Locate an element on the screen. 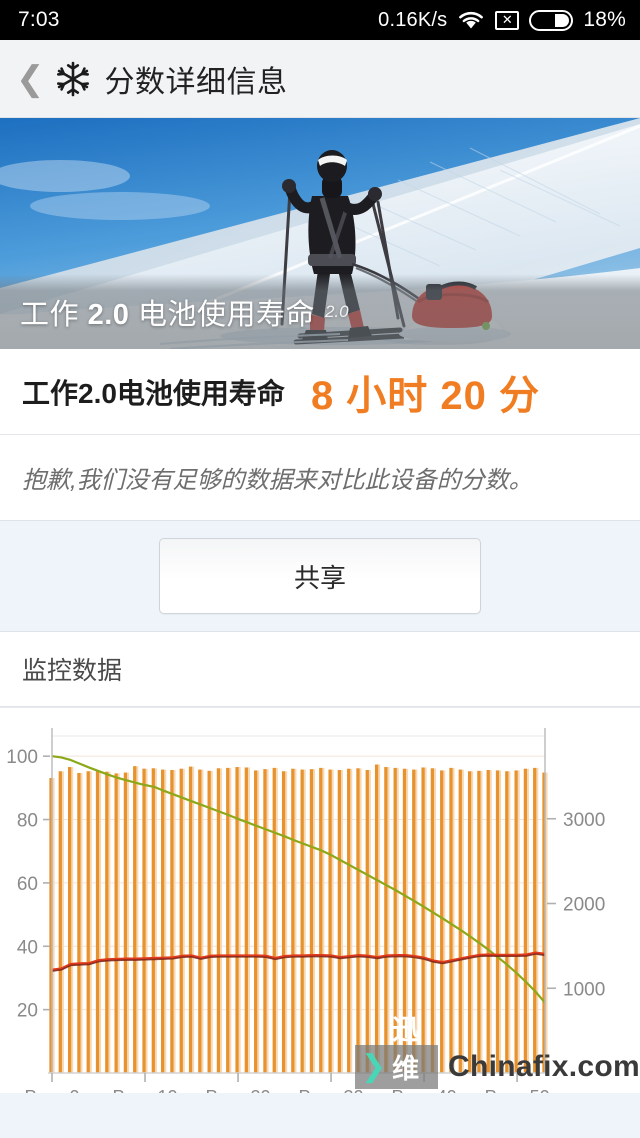  wifi-icon is located at coordinates (471, 20).